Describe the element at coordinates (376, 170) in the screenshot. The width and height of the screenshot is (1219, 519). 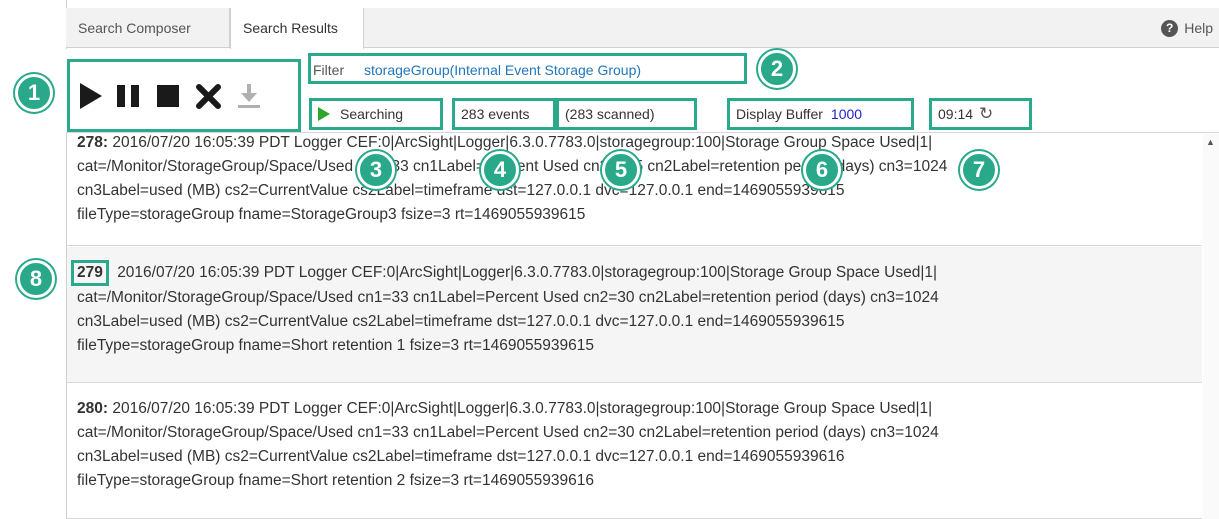
I see `callout-badge-3: 3` at that location.